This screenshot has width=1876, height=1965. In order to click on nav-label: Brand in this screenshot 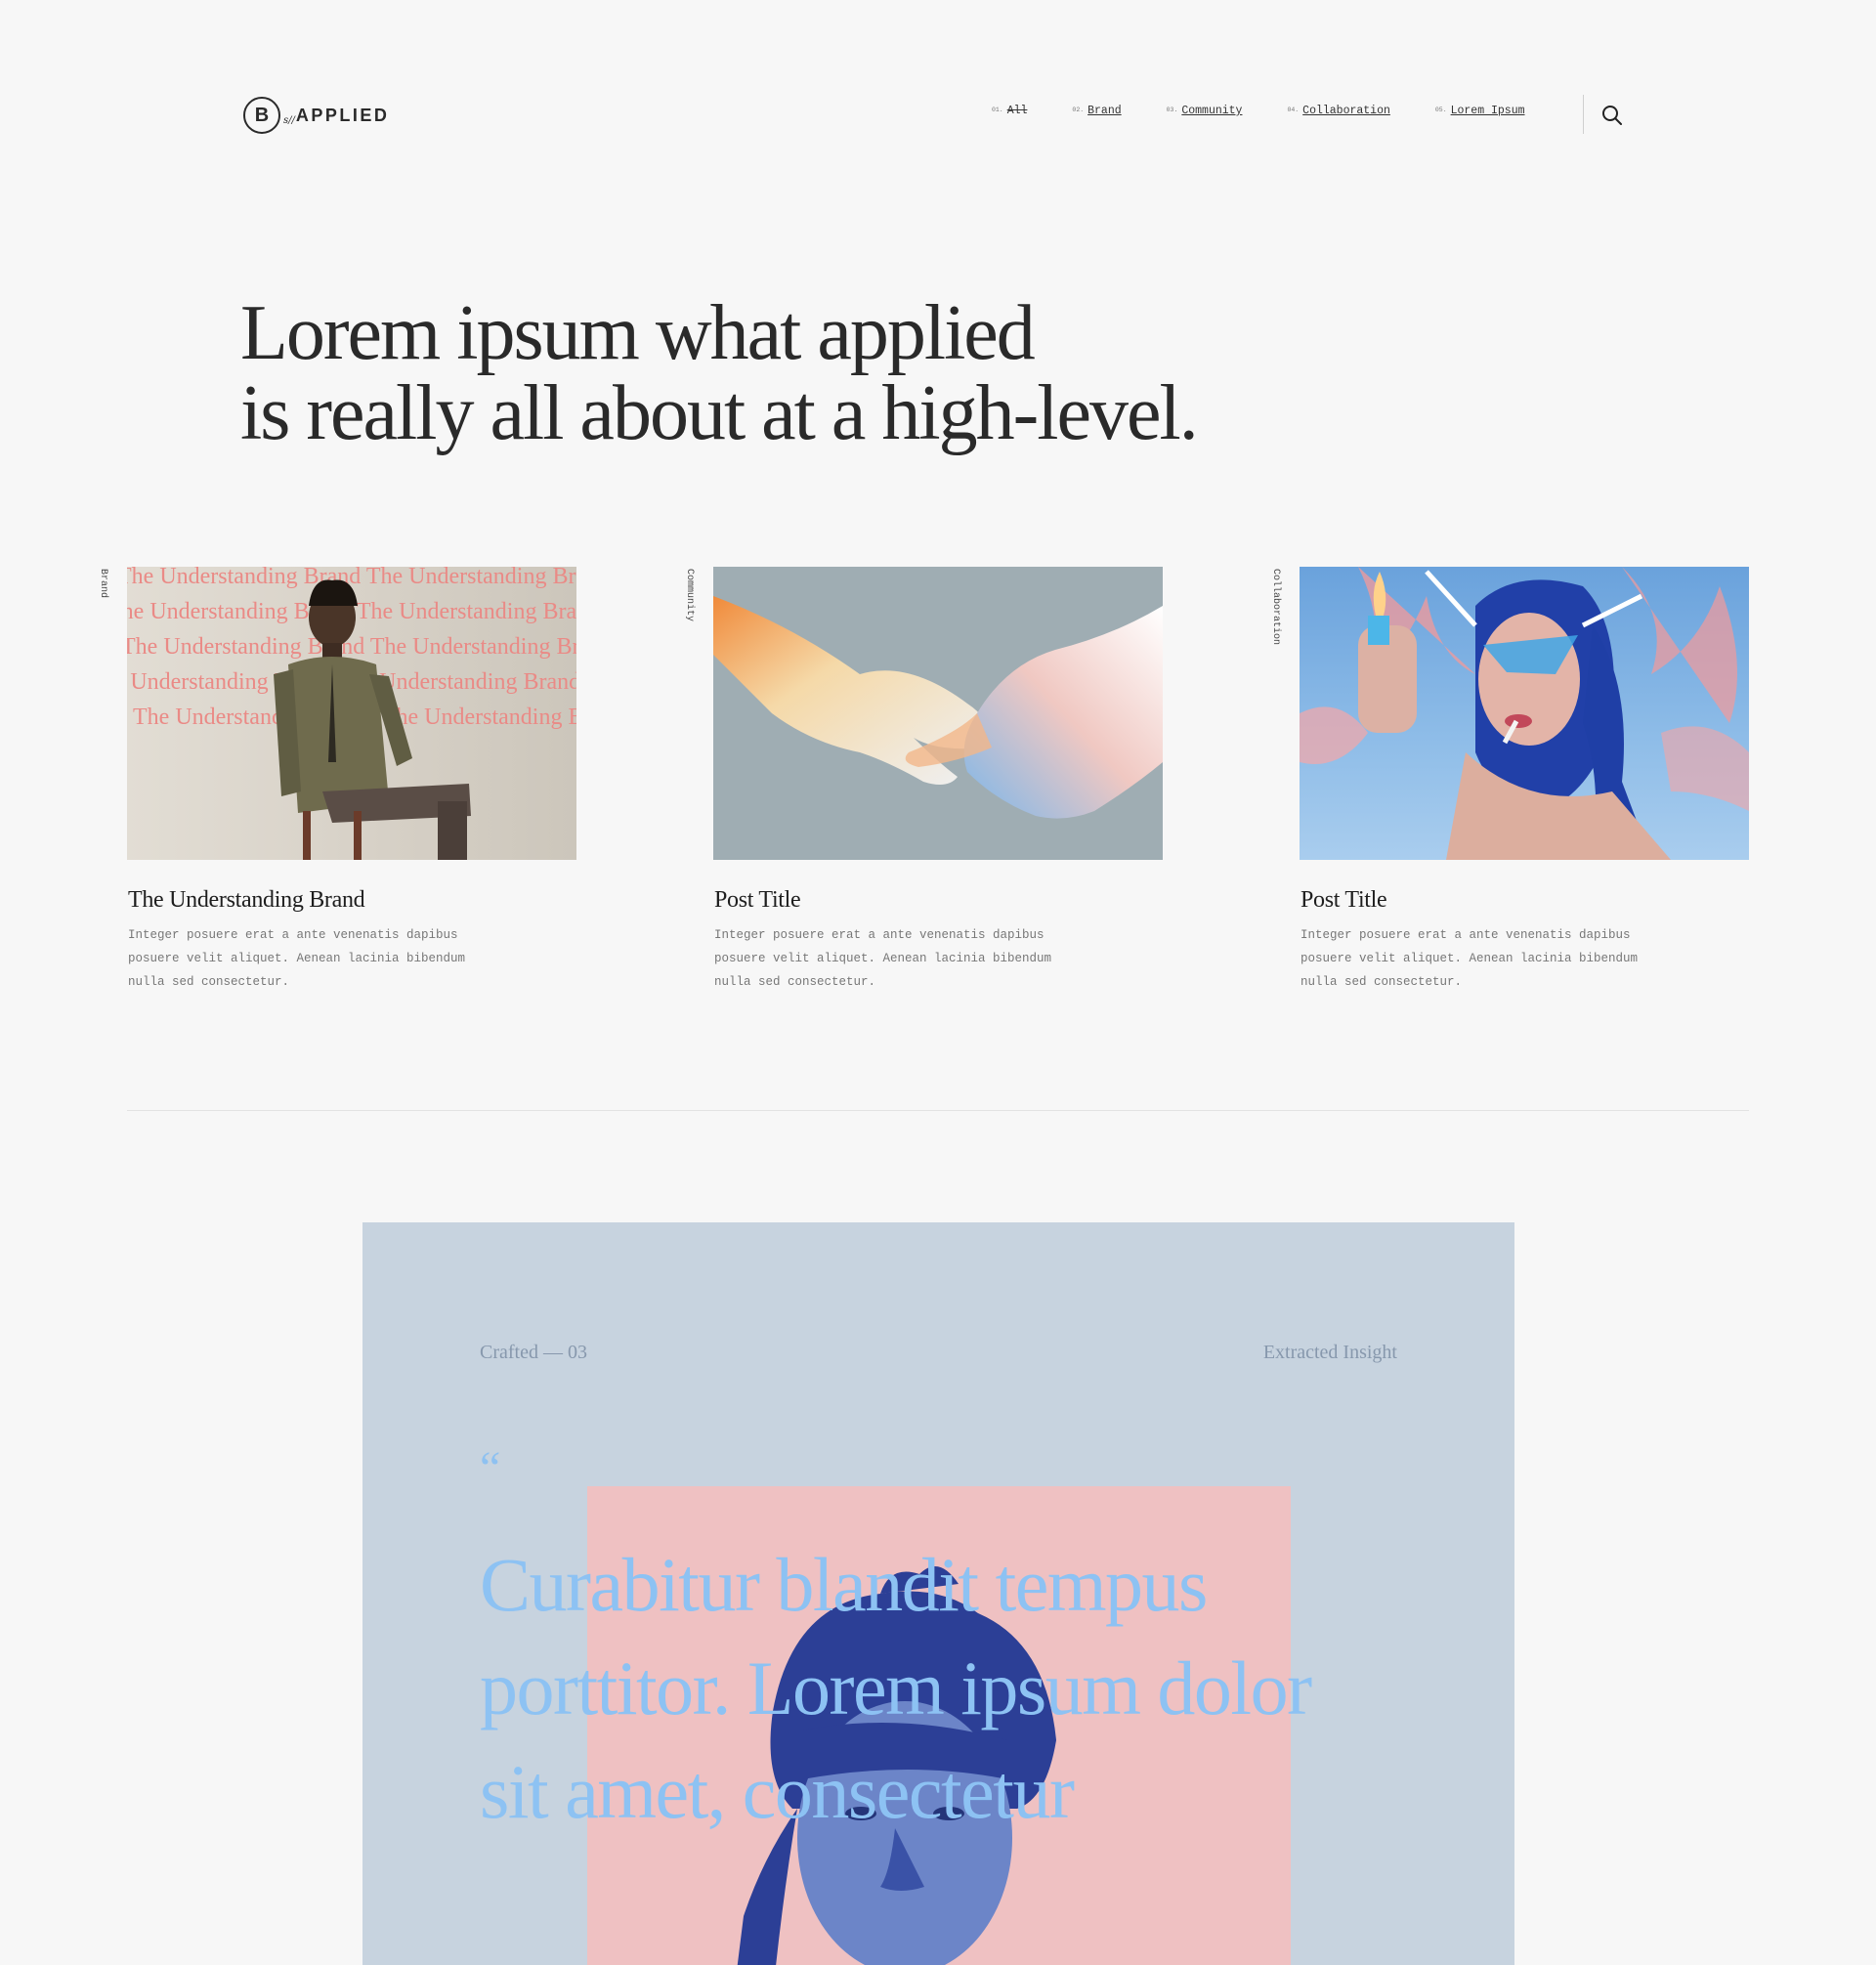, I will do `click(1104, 111)`.